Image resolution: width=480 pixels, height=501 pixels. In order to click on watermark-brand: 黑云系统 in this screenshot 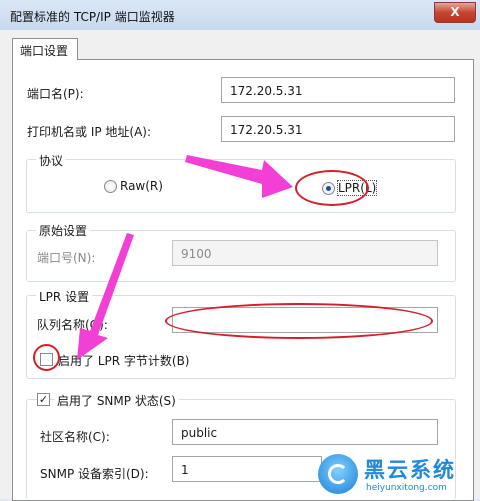, I will do `click(410, 470)`.